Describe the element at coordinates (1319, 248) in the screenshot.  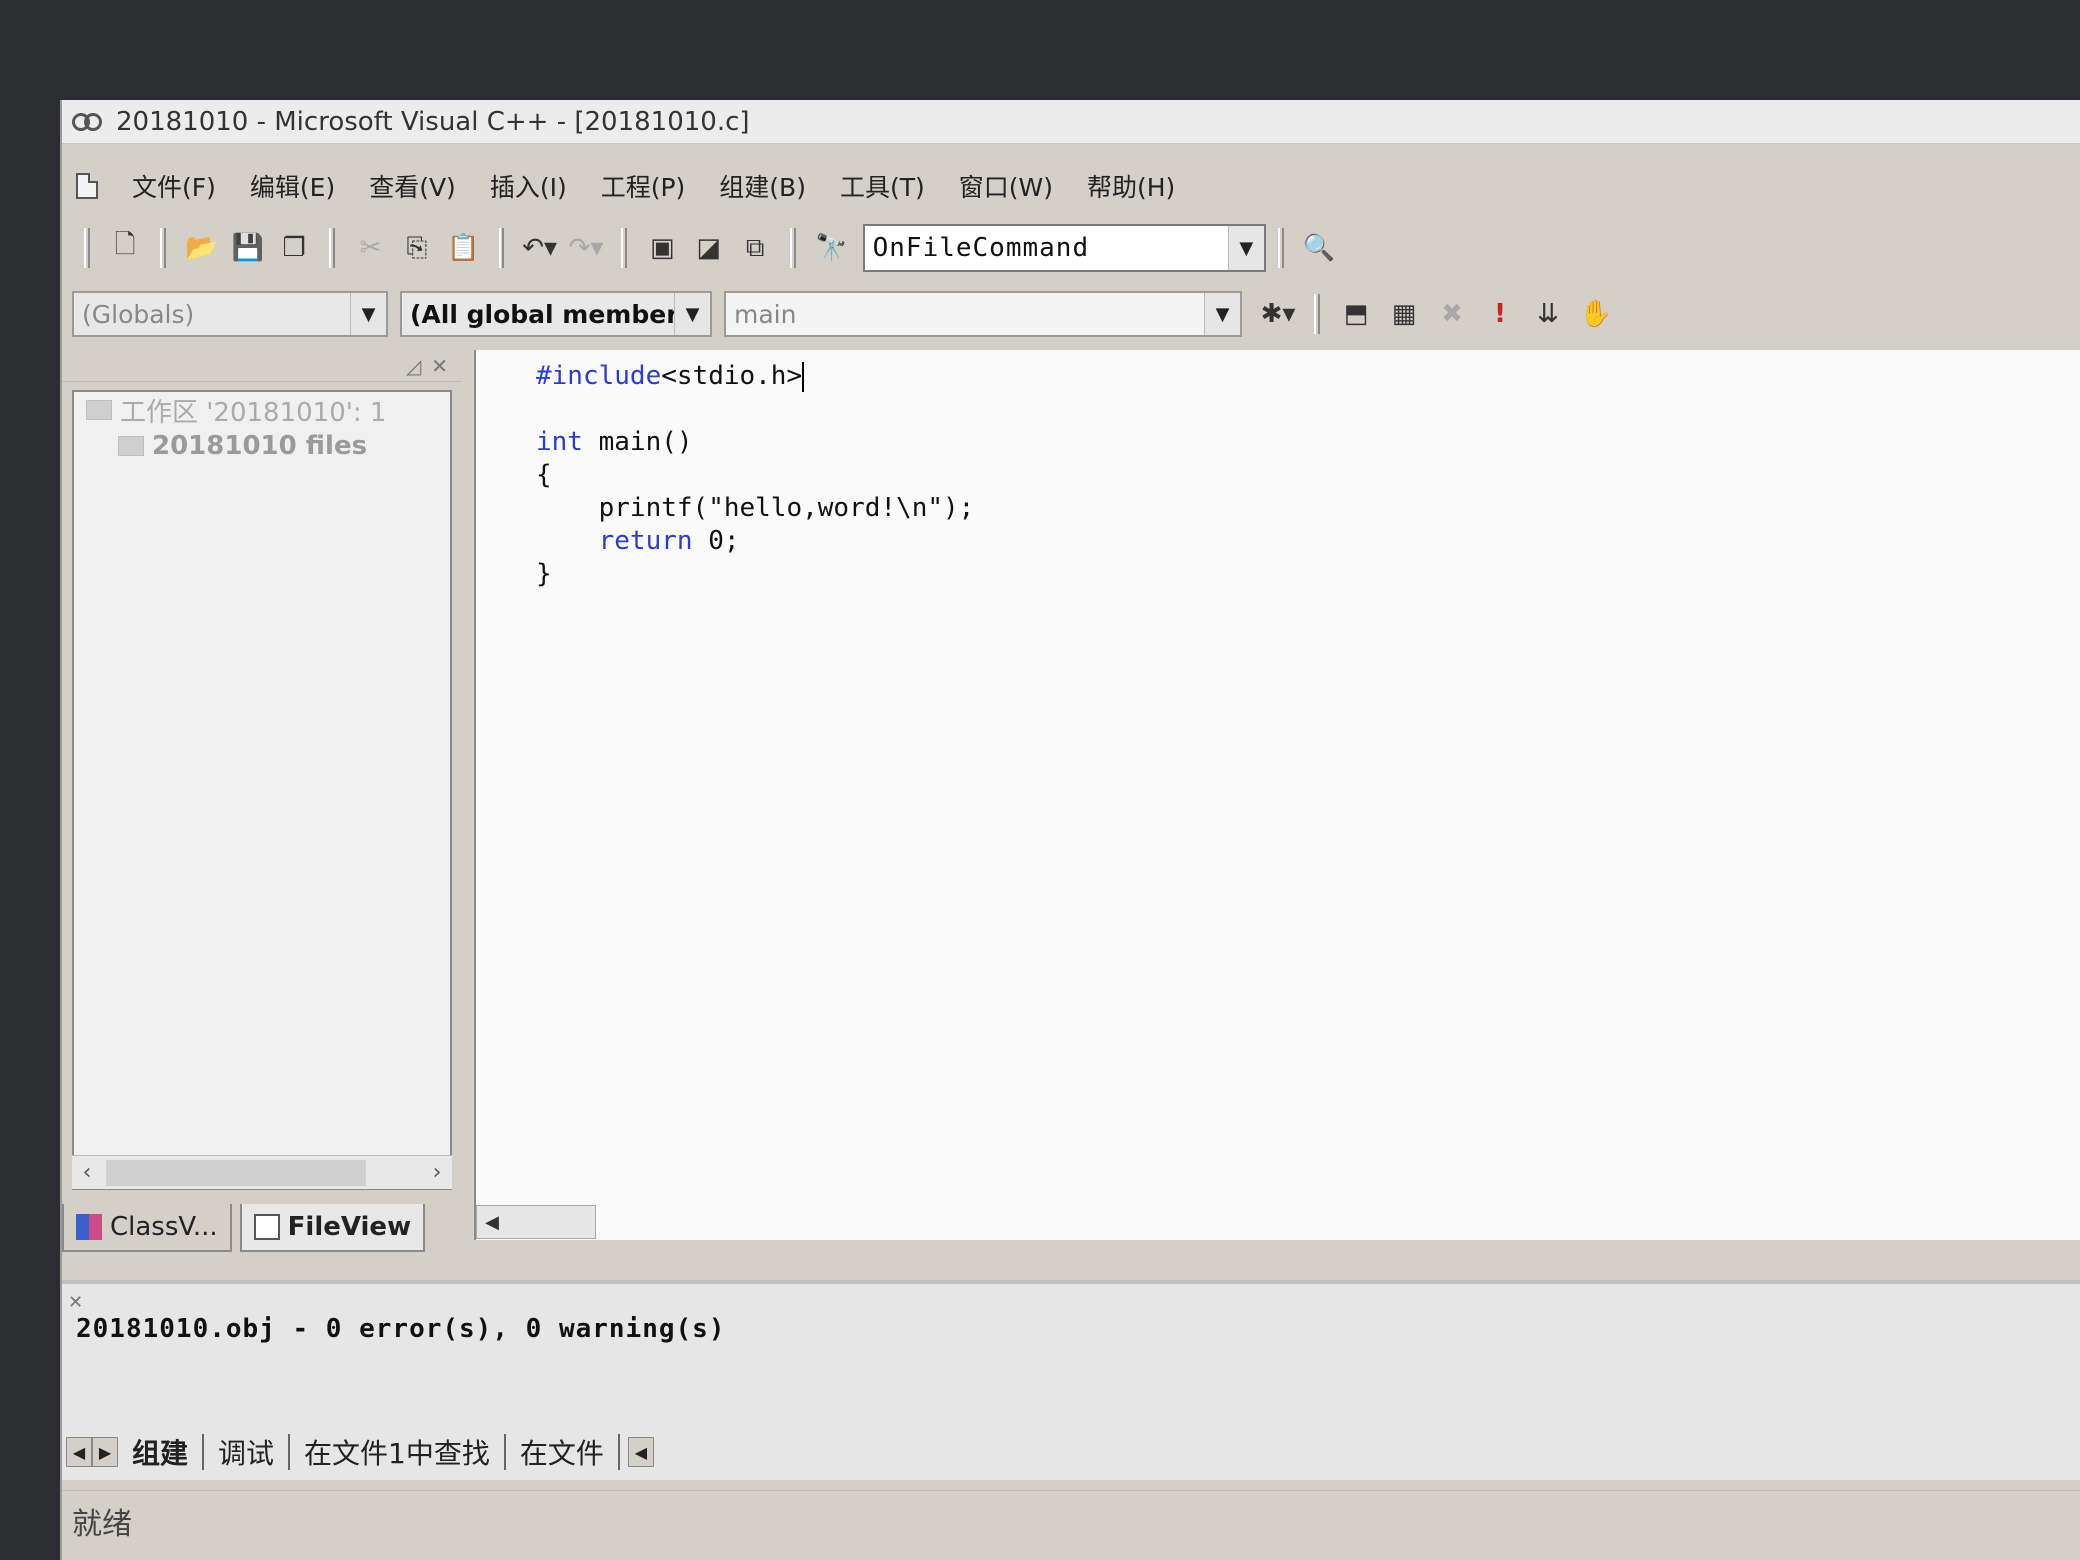
I see `find-binoculars-icon: 🔍` at that location.